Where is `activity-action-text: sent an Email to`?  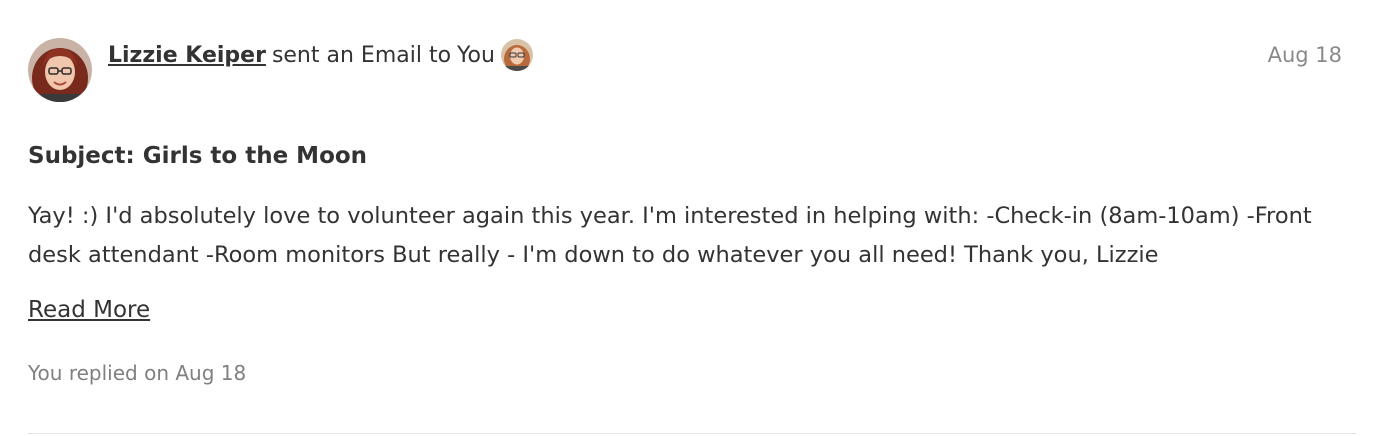
activity-action-text: sent an Email to is located at coordinates (361, 55).